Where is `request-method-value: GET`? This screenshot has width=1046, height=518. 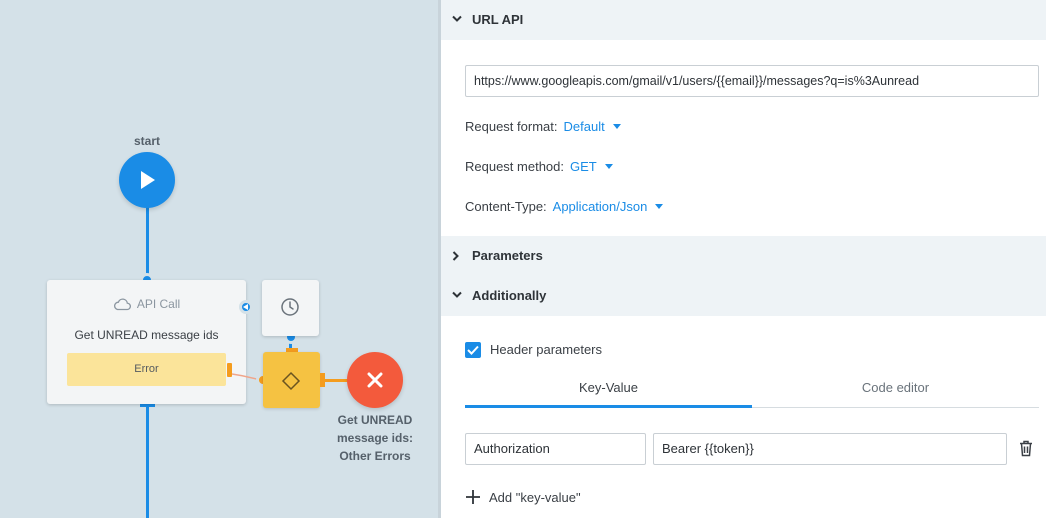 request-method-value: GET is located at coordinates (583, 166).